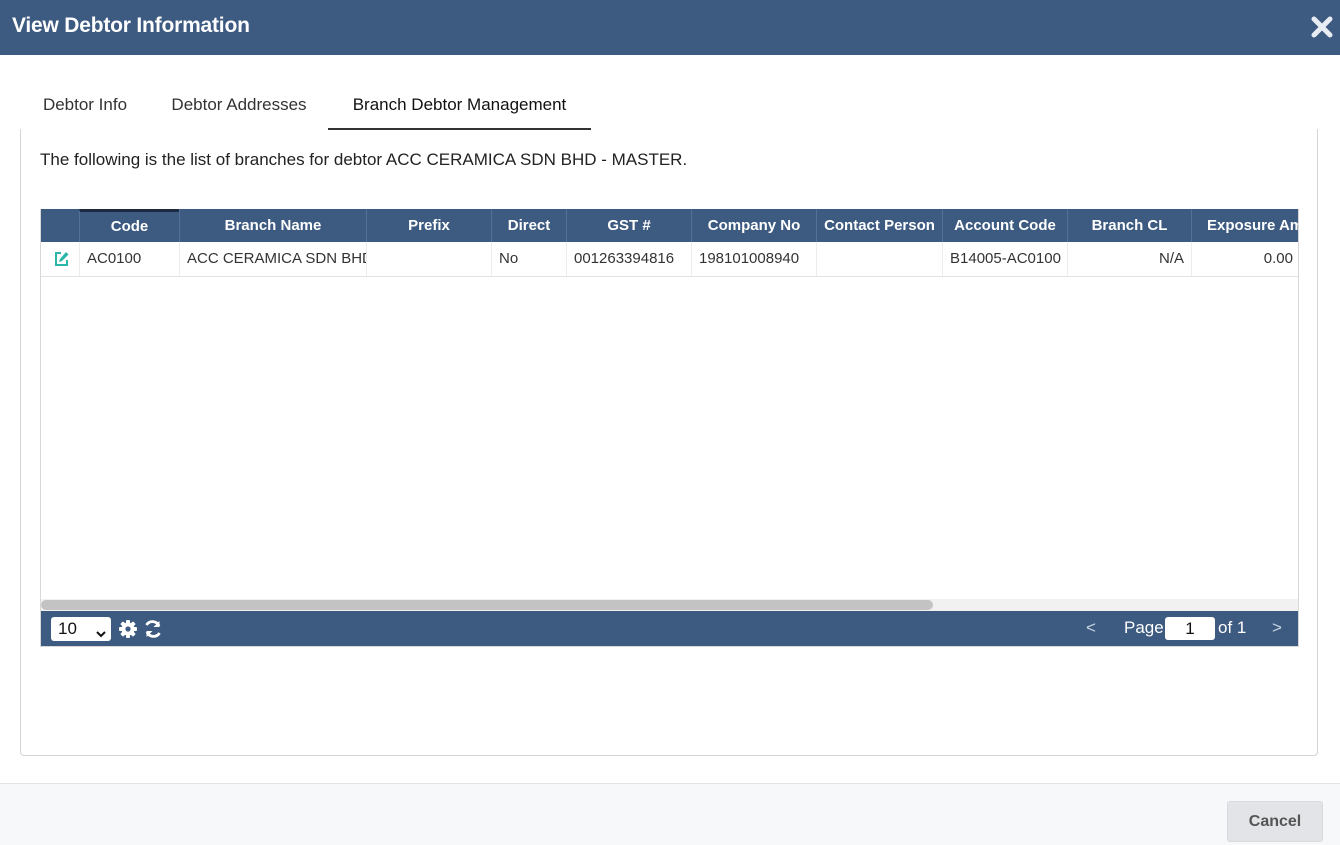  I want to click on cell-prefix, so click(428, 259).